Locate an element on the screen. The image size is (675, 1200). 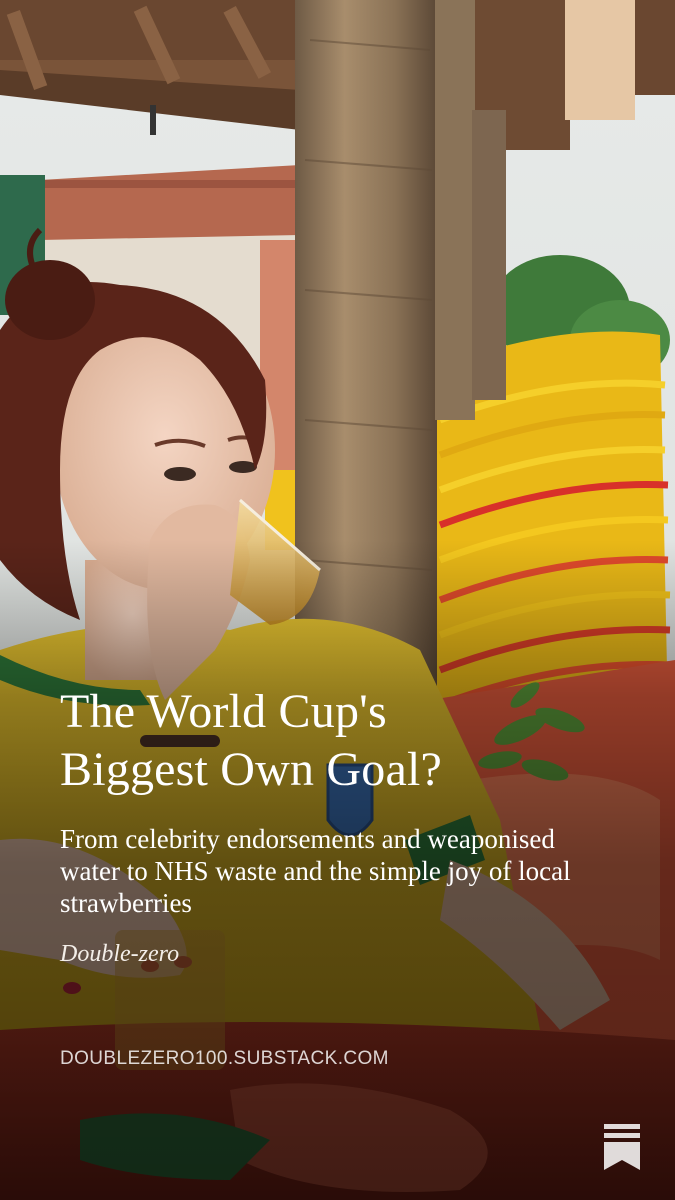
publication-name: Double-zero is located at coordinates (350, 954).